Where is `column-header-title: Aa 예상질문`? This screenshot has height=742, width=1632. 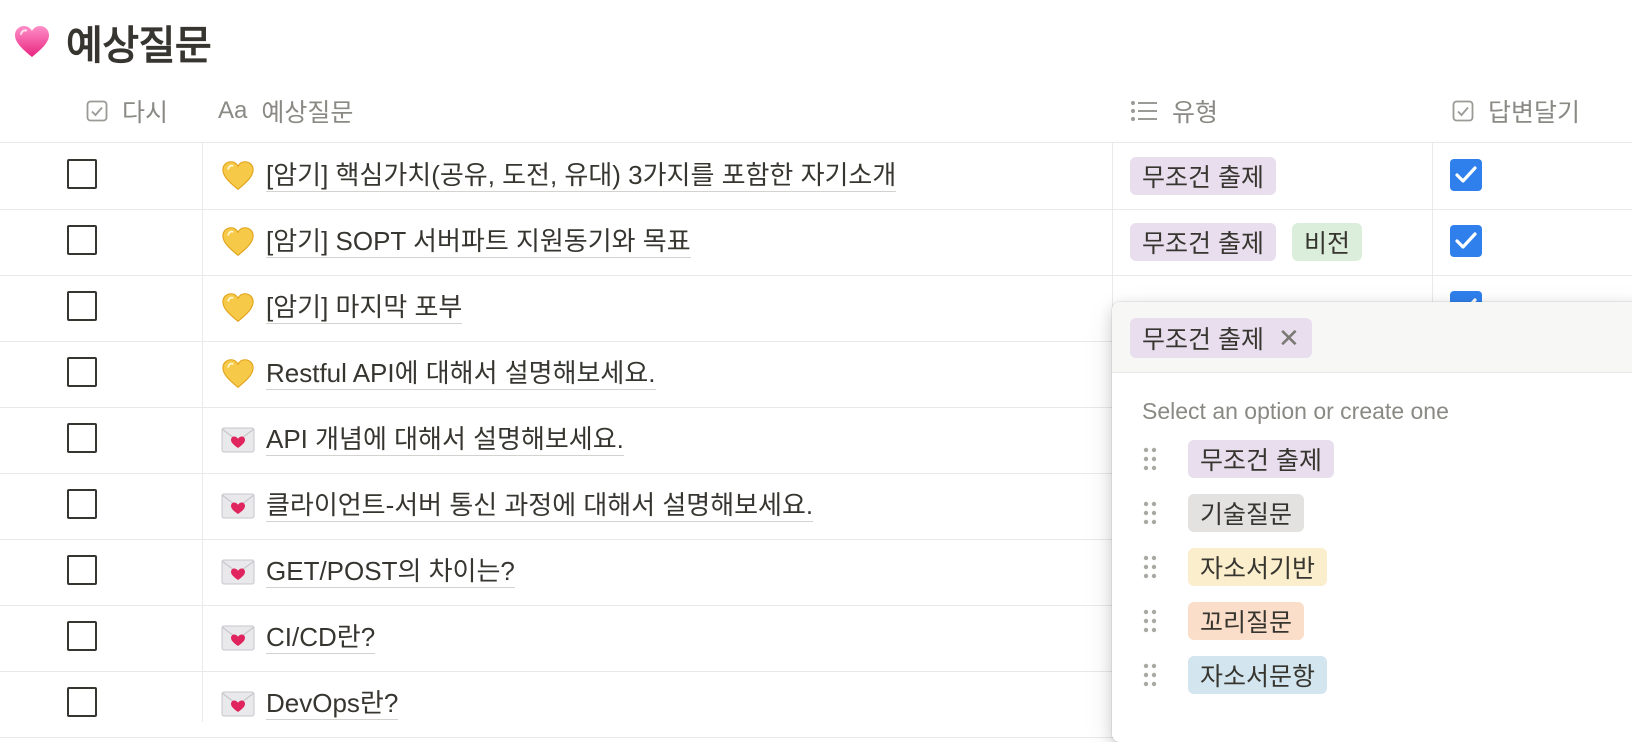
column-header-title: Aa 예상질문 is located at coordinates (285, 111).